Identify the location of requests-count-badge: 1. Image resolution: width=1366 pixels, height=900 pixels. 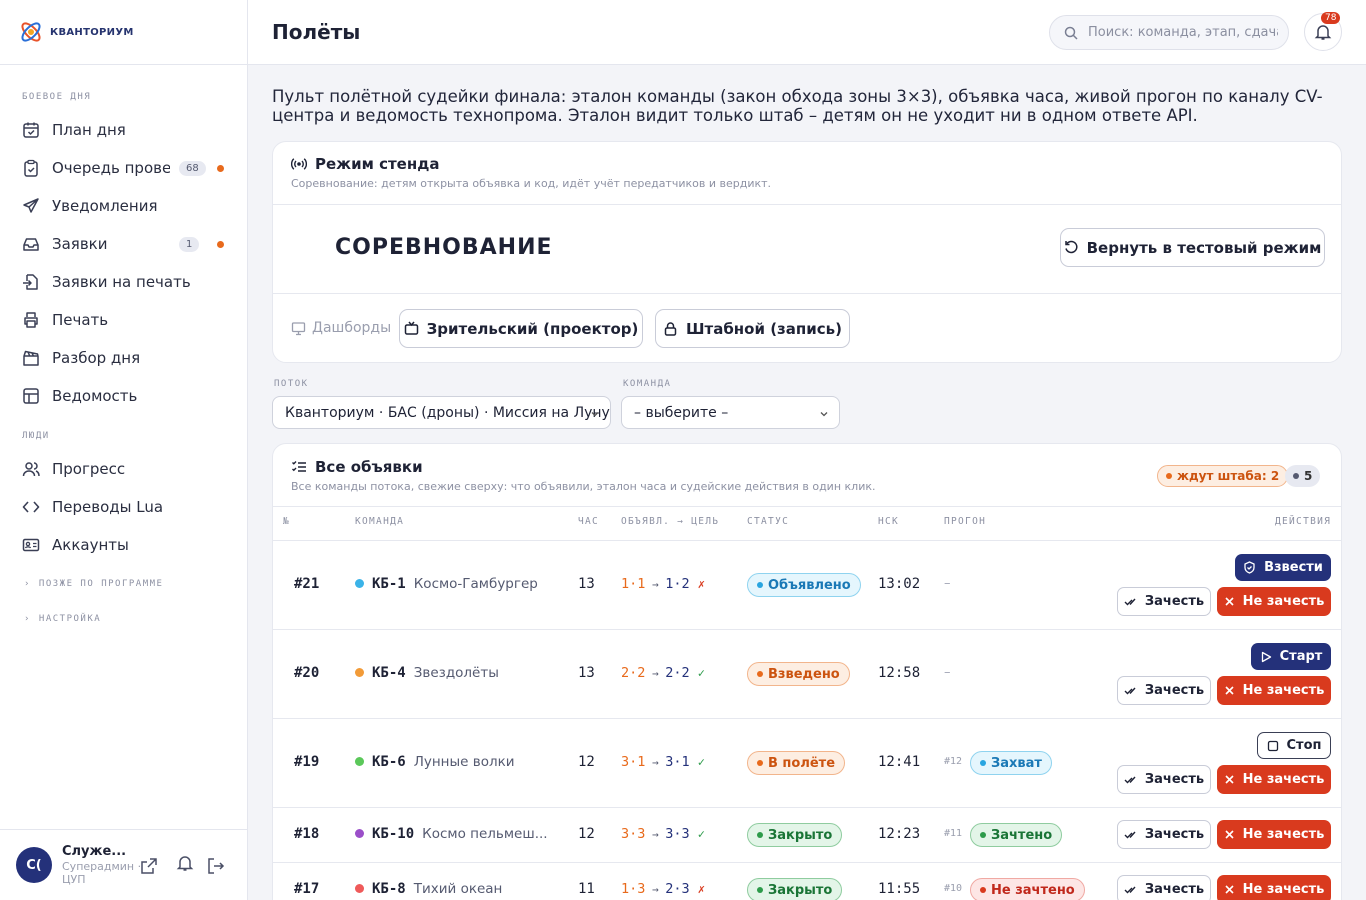
(189, 244).